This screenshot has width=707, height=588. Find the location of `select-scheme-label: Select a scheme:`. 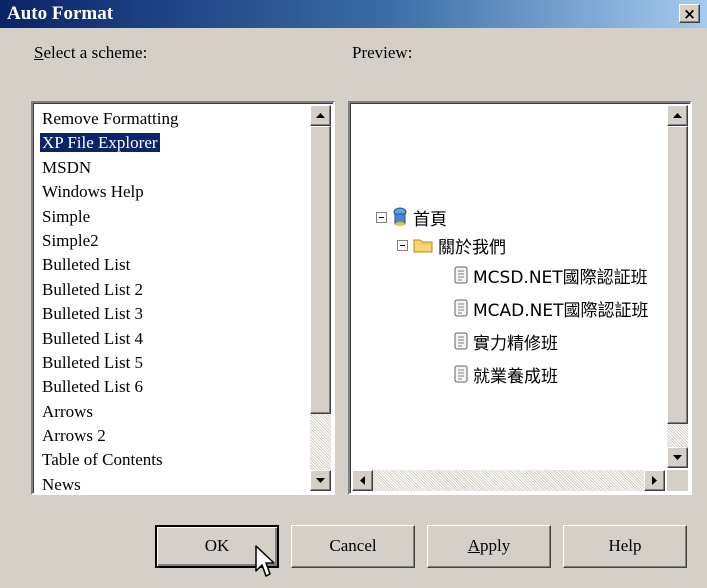

select-scheme-label: Select a scheme: is located at coordinates (91, 52).